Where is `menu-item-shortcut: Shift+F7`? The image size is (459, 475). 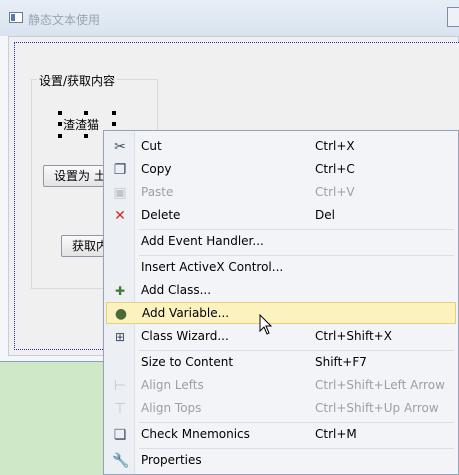
menu-item-shortcut: Shift+F7 is located at coordinates (341, 362).